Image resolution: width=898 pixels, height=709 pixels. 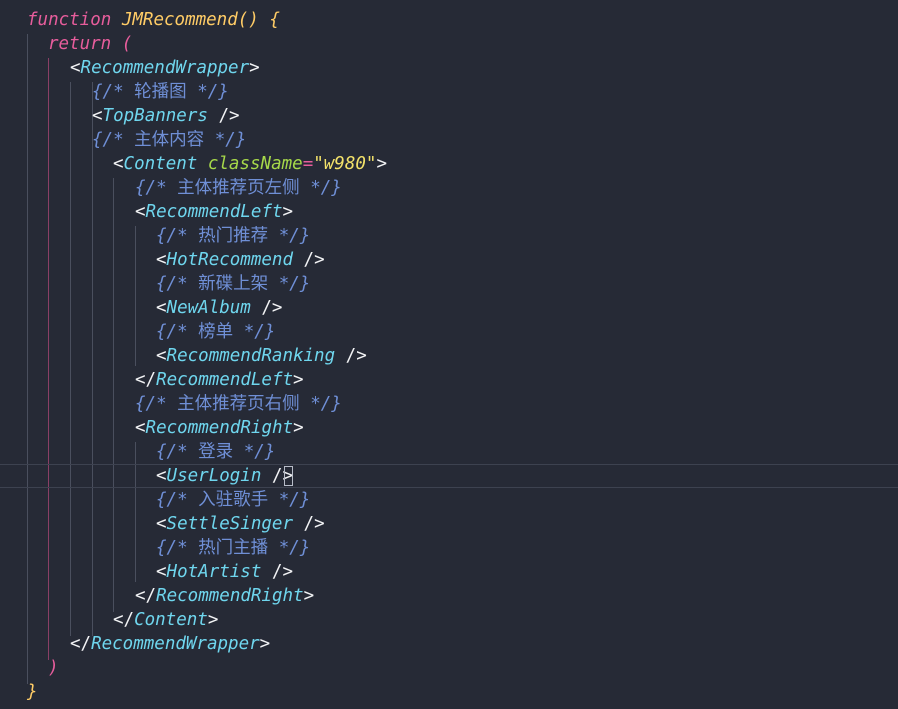 What do you see at coordinates (449, 452) in the screenshot?
I see `code-line: {/* 登录 */}` at bounding box center [449, 452].